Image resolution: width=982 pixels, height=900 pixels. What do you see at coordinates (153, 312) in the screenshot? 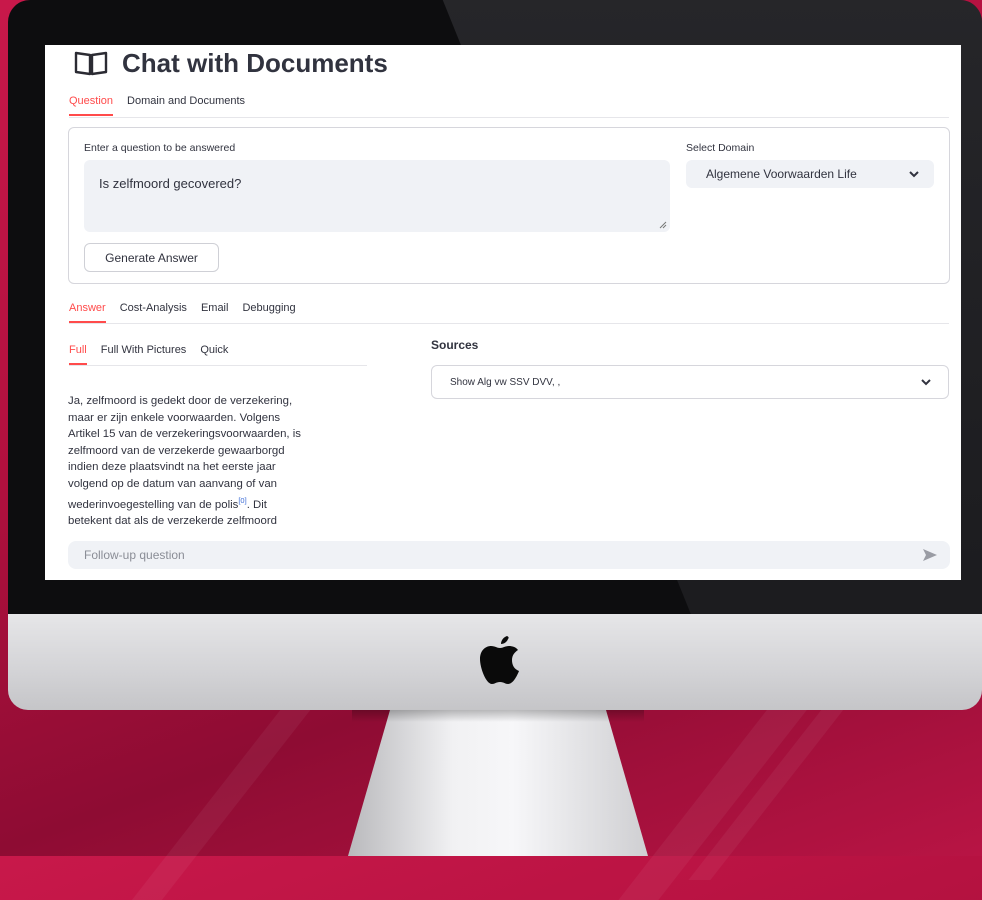
I see `tab-cost-analysis: Cost-Analysis` at bounding box center [153, 312].